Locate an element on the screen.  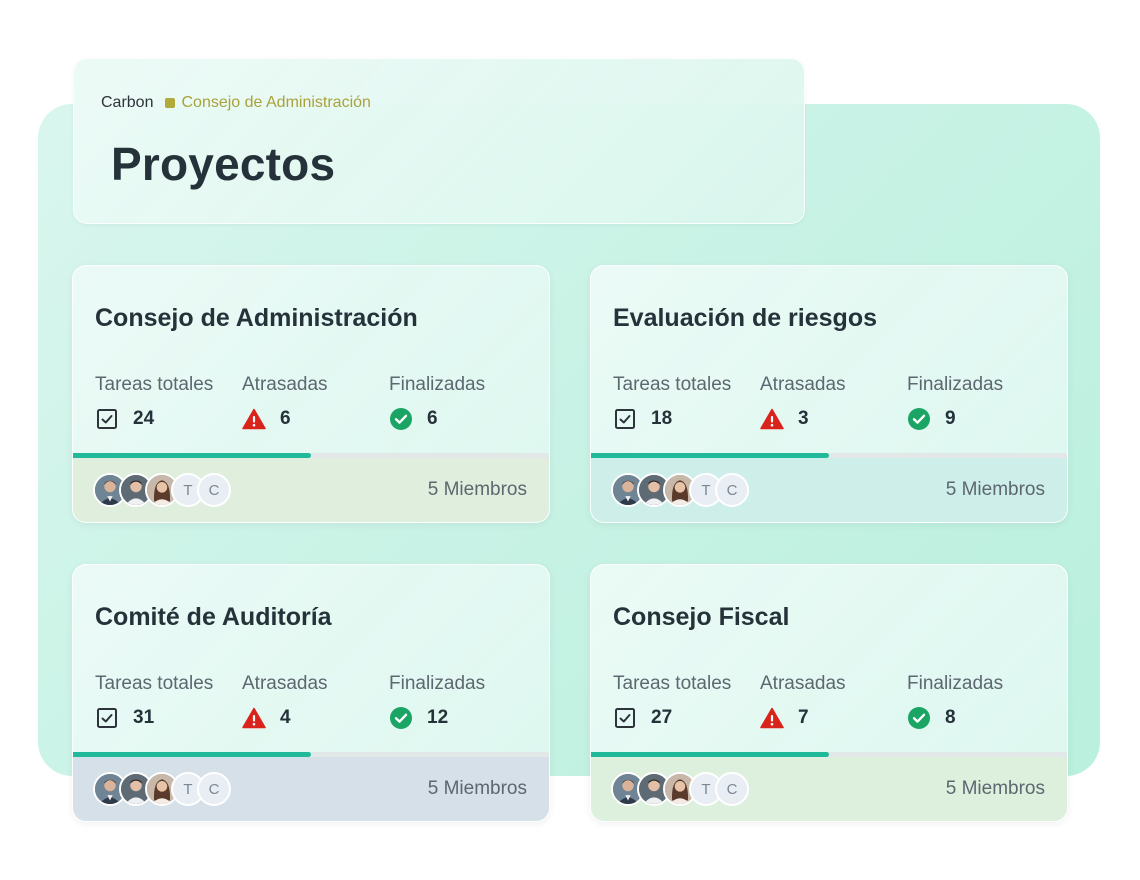
stat-value: 7 is located at coordinates (803, 717).